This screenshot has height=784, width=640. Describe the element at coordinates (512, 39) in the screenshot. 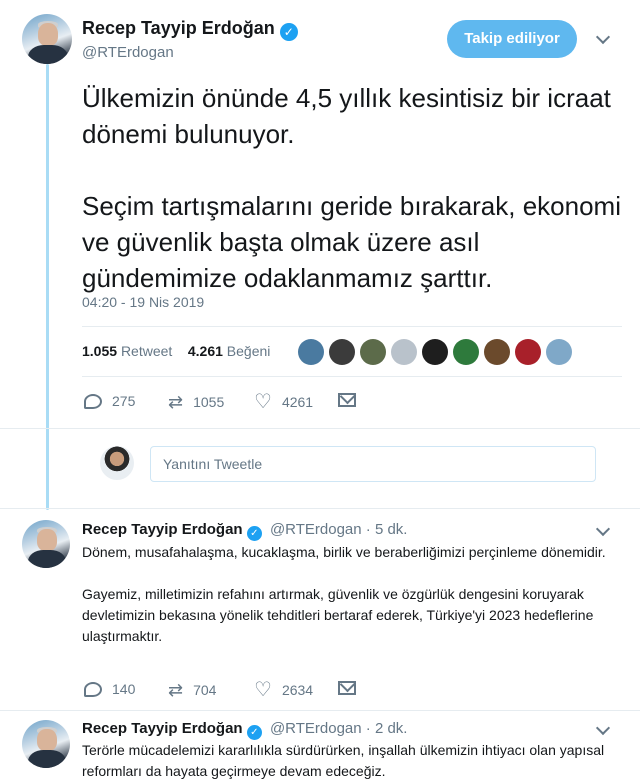

I see `following-button: Takip ediliyor` at that location.